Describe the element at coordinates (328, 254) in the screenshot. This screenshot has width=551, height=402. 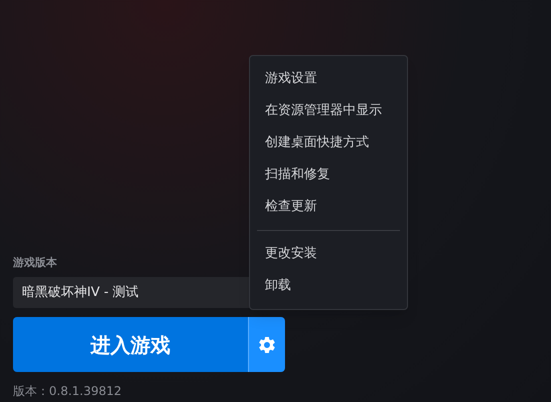
I see `menu-item: 更改安装` at that location.